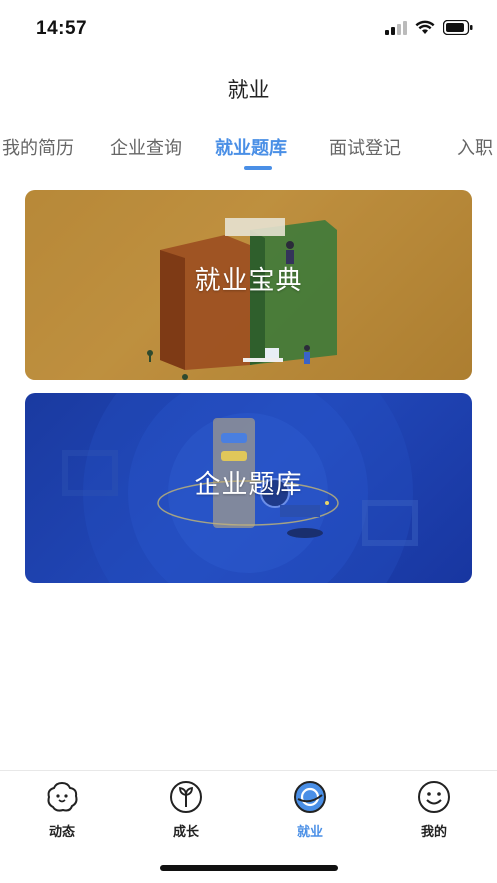 The image size is (497, 883). What do you see at coordinates (249, 868) in the screenshot?
I see `home-indicator` at bounding box center [249, 868].